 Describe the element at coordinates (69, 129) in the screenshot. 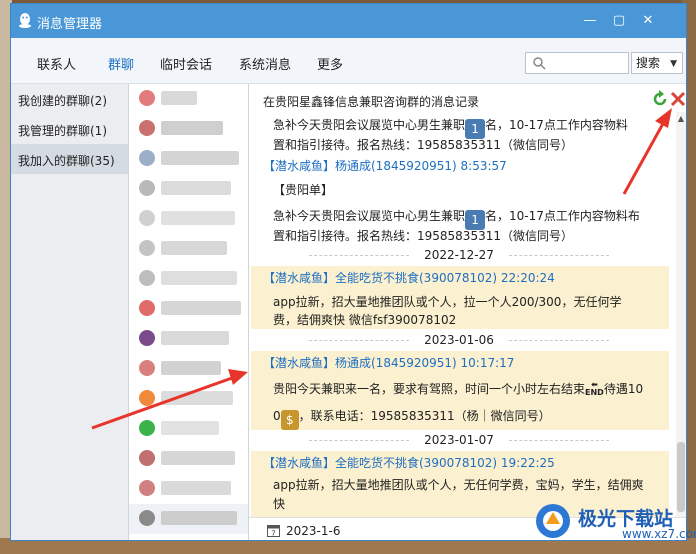

I see `group-category-managed: 我管理的群聊(1)` at that location.